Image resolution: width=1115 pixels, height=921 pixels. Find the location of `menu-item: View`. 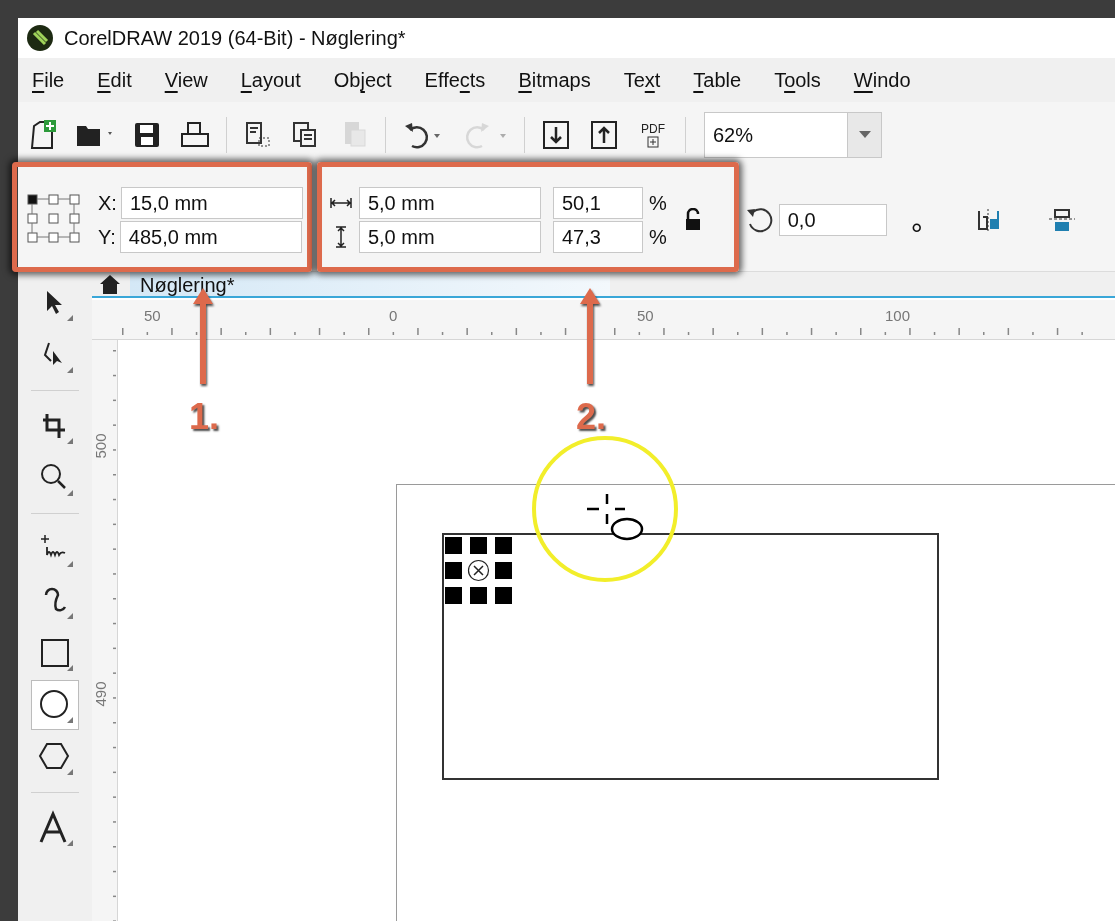

menu-item: View is located at coordinates (186, 80).